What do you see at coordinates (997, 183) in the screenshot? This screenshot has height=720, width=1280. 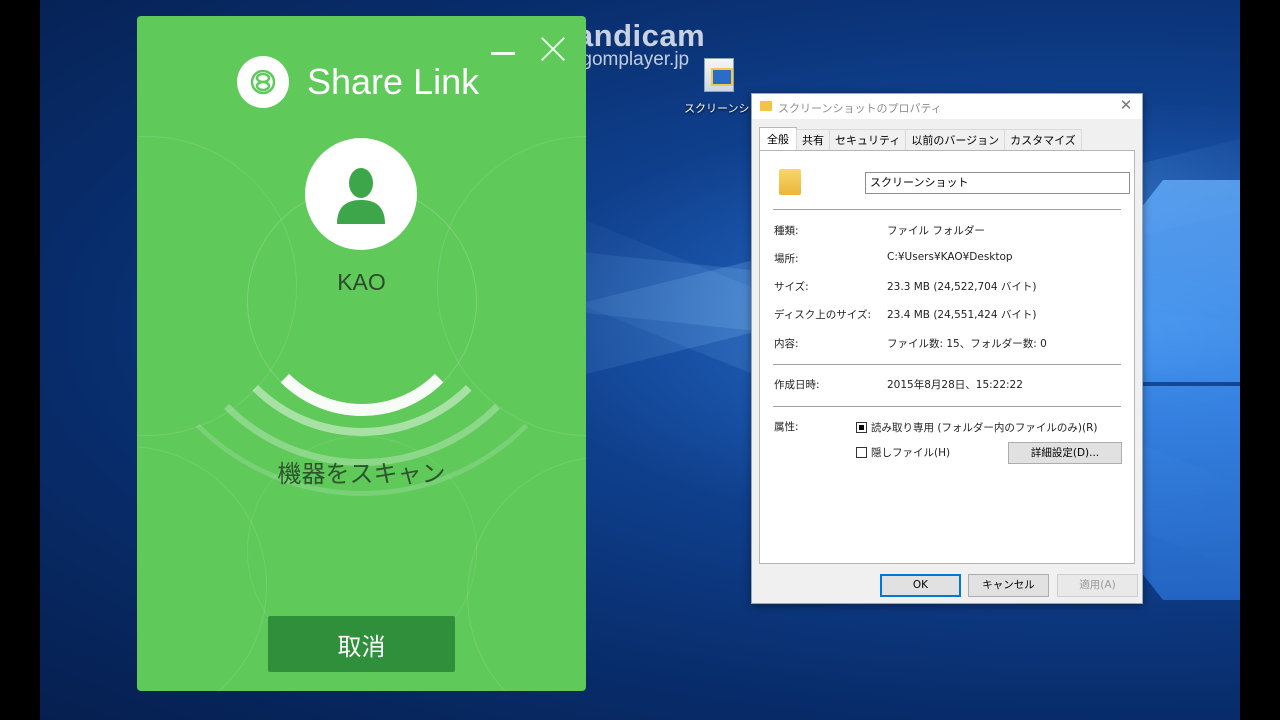 I see `folder-name-field: スクリーンショット` at bounding box center [997, 183].